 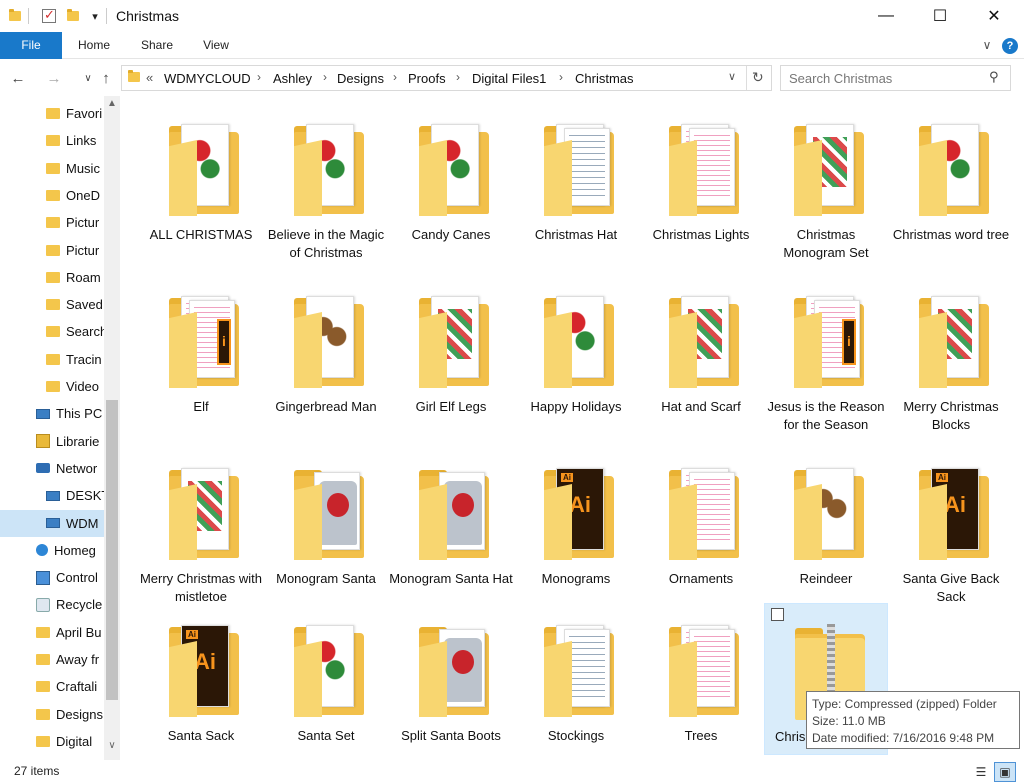 What do you see at coordinates (157, 45) in the screenshot?
I see `tab-share: Share` at bounding box center [157, 45].